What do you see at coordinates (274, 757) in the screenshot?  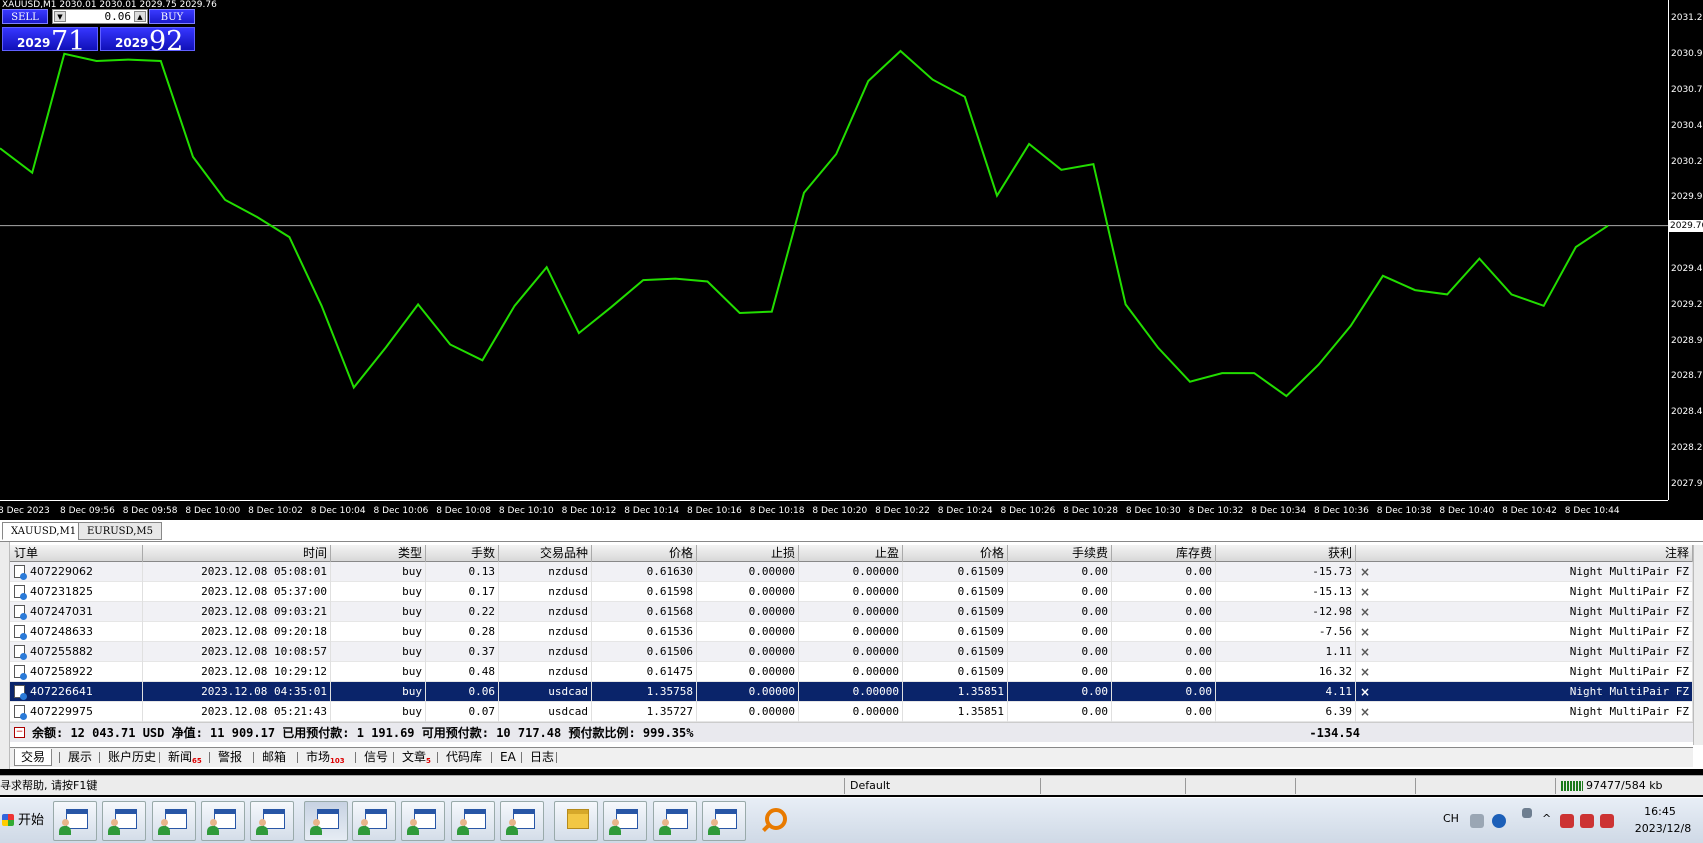 I see `terminal-tab: 邮箱` at bounding box center [274, 757].